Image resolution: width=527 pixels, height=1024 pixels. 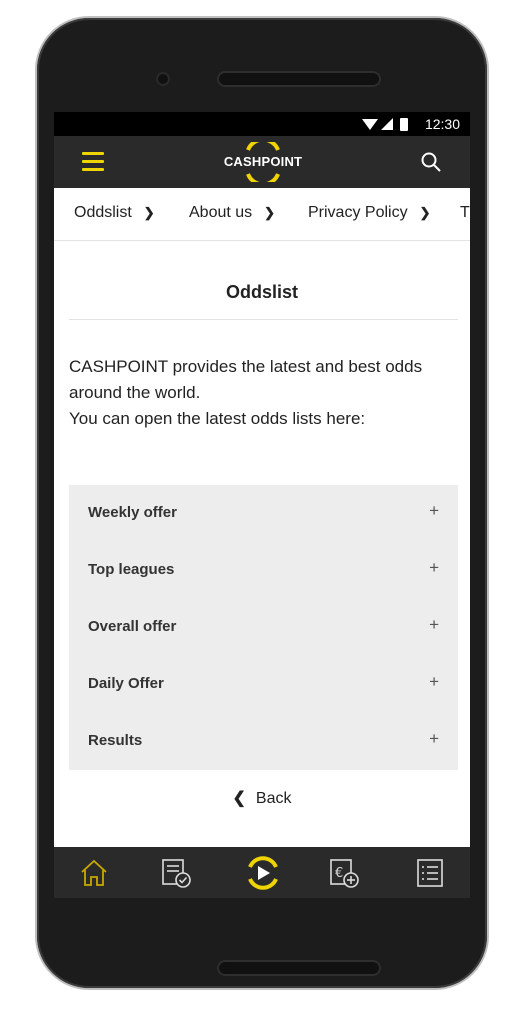 What do you see at coordinates (262, 124) in the screenshot?
I see `status-bar: 12:30` at bounding box center [262, 124].